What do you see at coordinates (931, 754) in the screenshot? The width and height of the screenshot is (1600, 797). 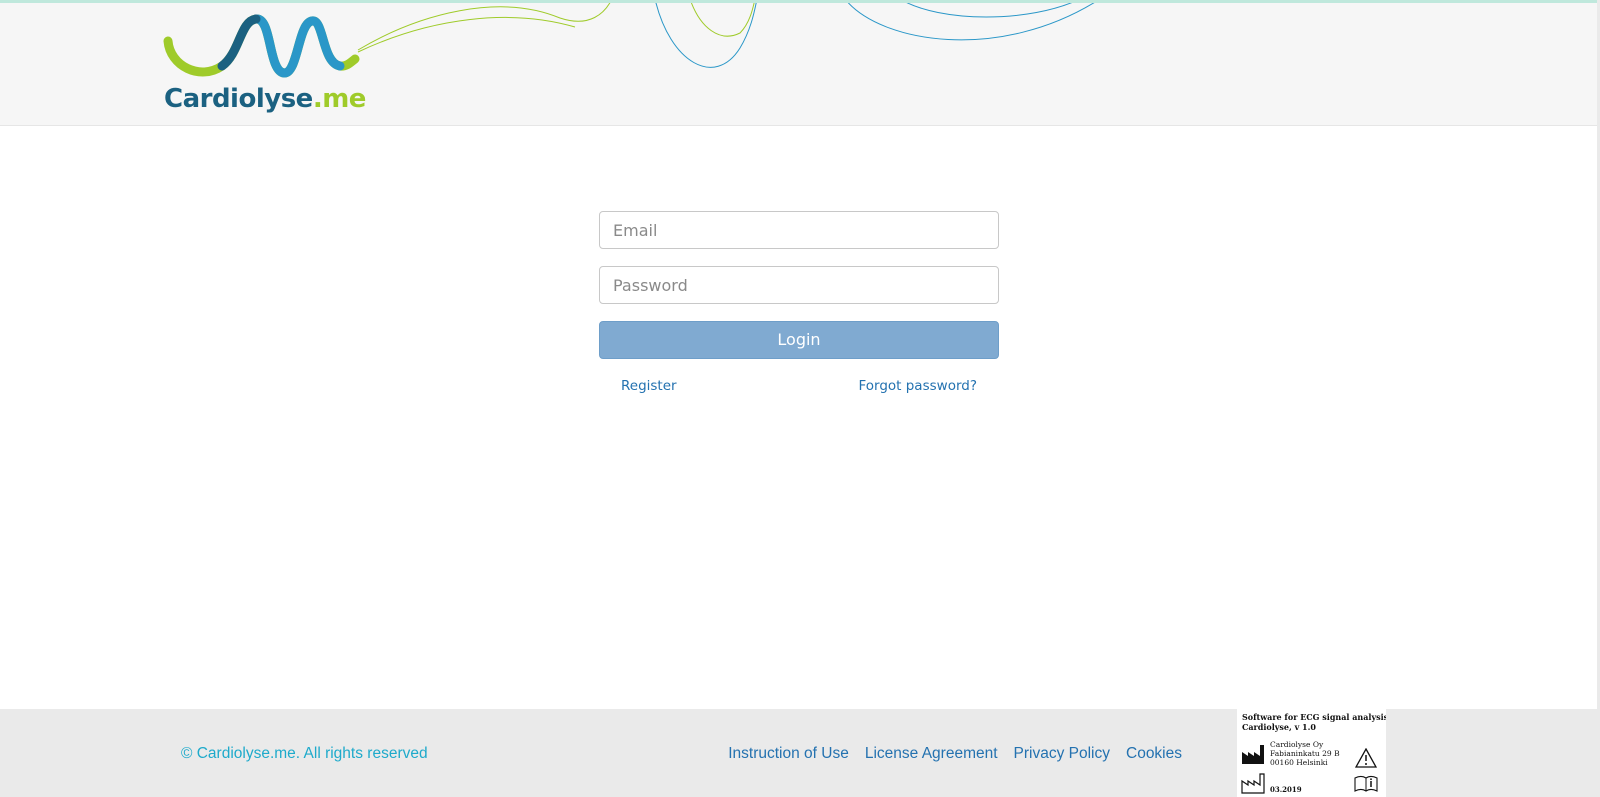 I see `footer-link-license-agreement: License Agreement` at bounding box center [931, 754].